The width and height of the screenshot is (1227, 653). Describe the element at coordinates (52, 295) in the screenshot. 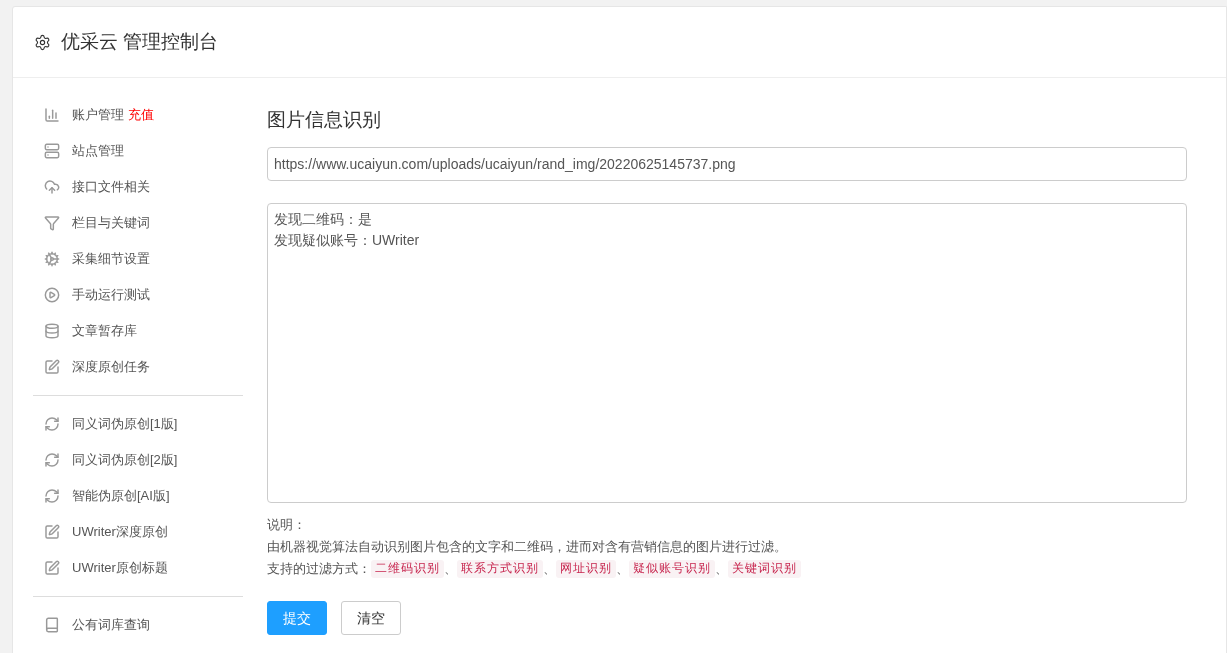

I see `play-icon` at that location.